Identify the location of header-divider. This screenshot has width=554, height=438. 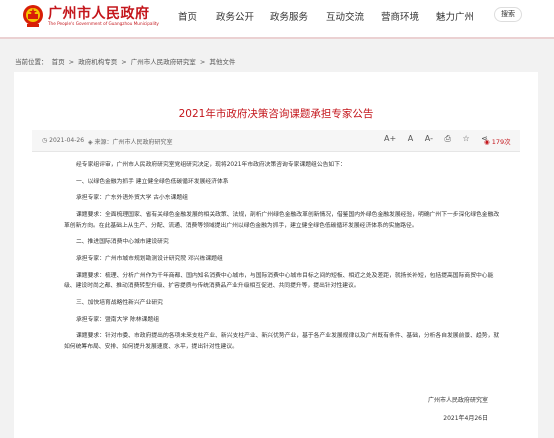
(277, 38).